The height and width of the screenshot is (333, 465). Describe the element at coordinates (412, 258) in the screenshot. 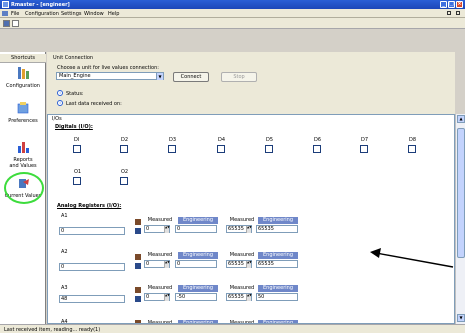

I see `annotation-arrow` at that location.